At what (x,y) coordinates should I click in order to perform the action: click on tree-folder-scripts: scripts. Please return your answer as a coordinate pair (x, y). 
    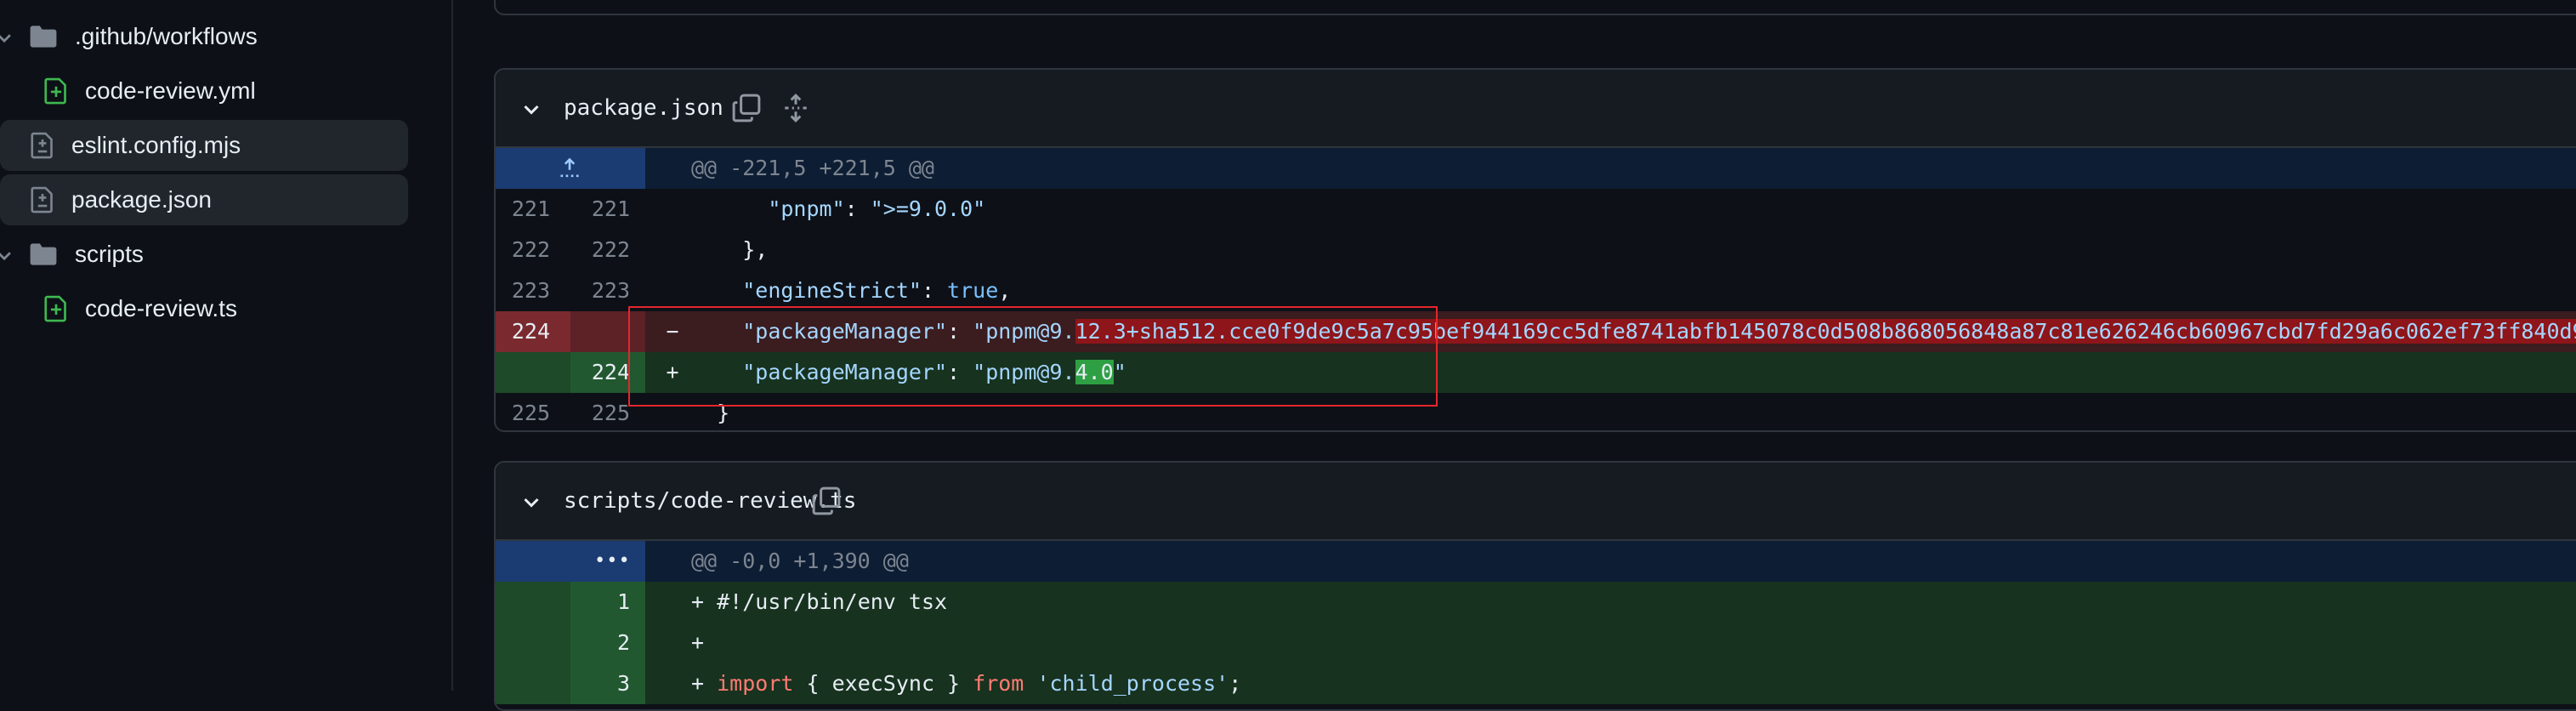
    Looking at the image, I should click on (221, 254).